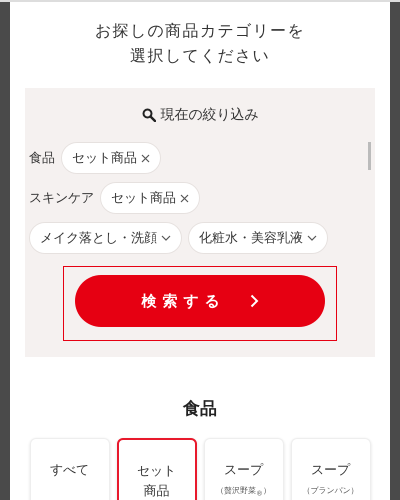 The width and height of the screenshot is (400, 500). Describe the element at coordinates (42, 158) in the screenshot. I see `filter-group-label: 食品` at that location.